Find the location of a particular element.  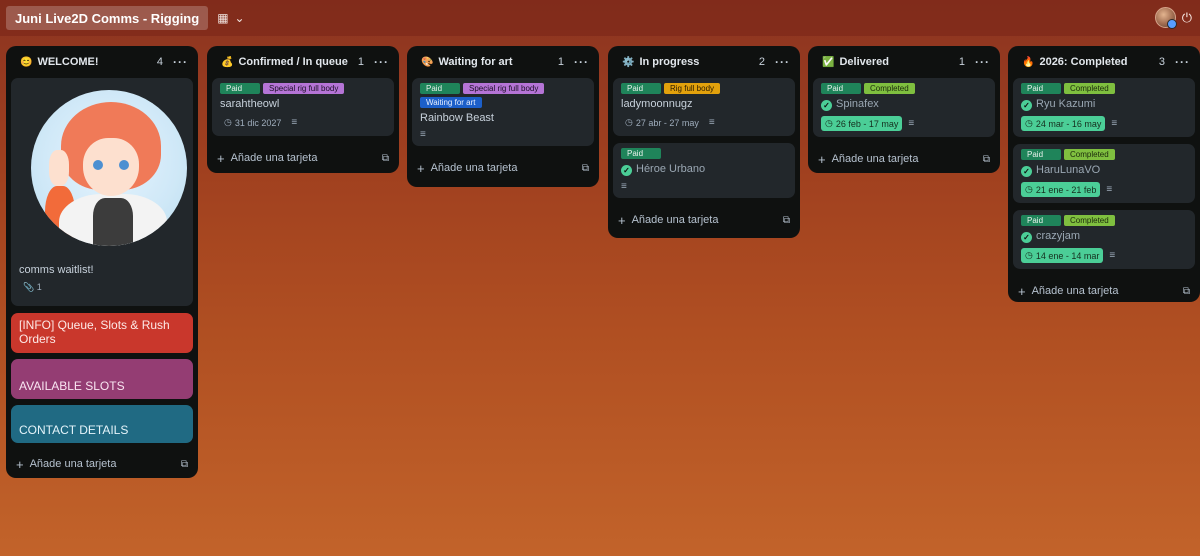

card: Paid ✓ Héroe Urbano ≡ is located at coordinates (704, 170).